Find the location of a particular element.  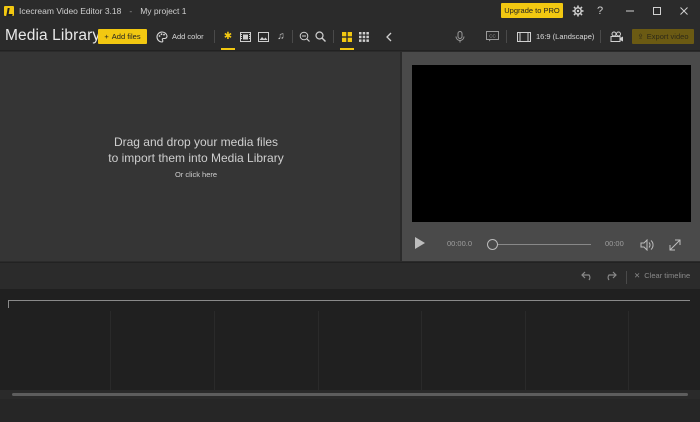

settings-icon is located at coordinates (578, 10).